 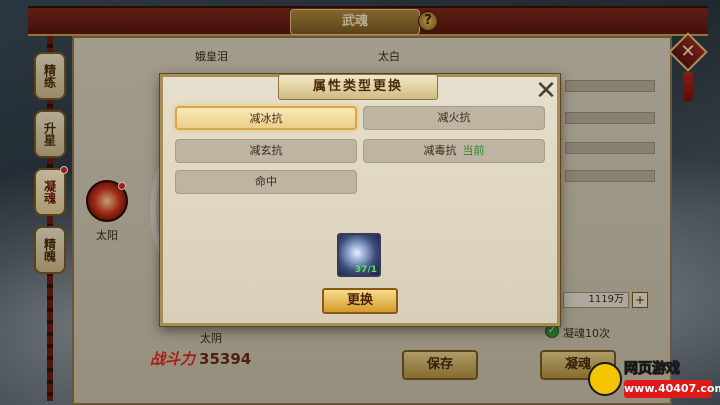 What do you see at coordinates (605, 379) in the screenshot?
I see `mascot-logo-icon` at bounding box center [605, 379].